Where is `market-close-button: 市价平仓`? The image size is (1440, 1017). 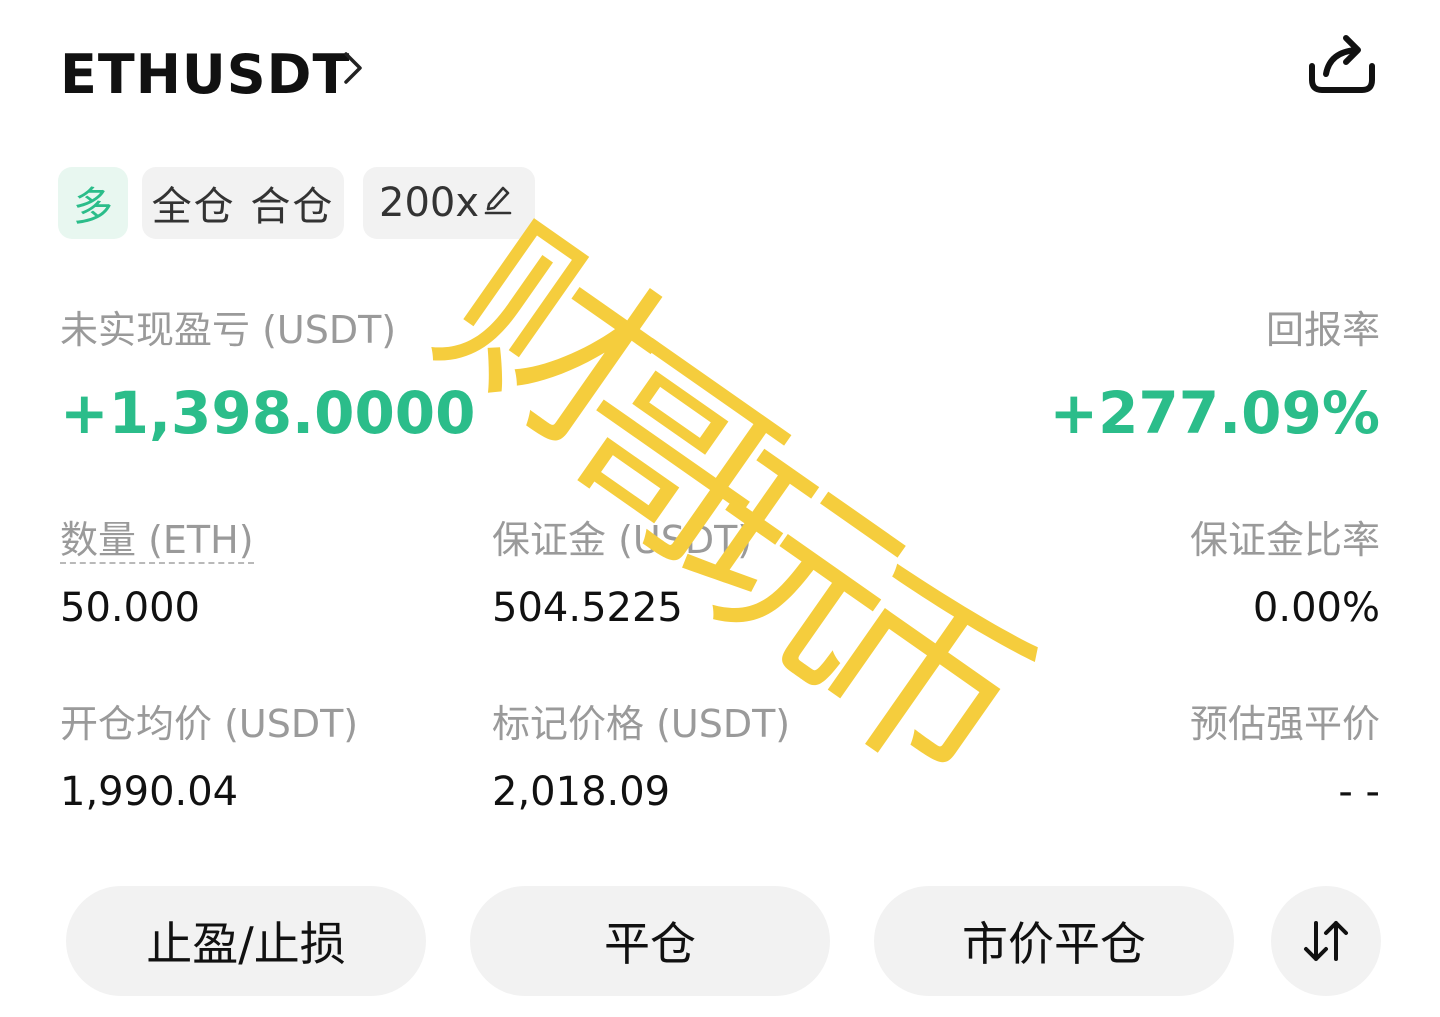 market-close-button: 市价平仓 is located at coordinates (1054, 941).